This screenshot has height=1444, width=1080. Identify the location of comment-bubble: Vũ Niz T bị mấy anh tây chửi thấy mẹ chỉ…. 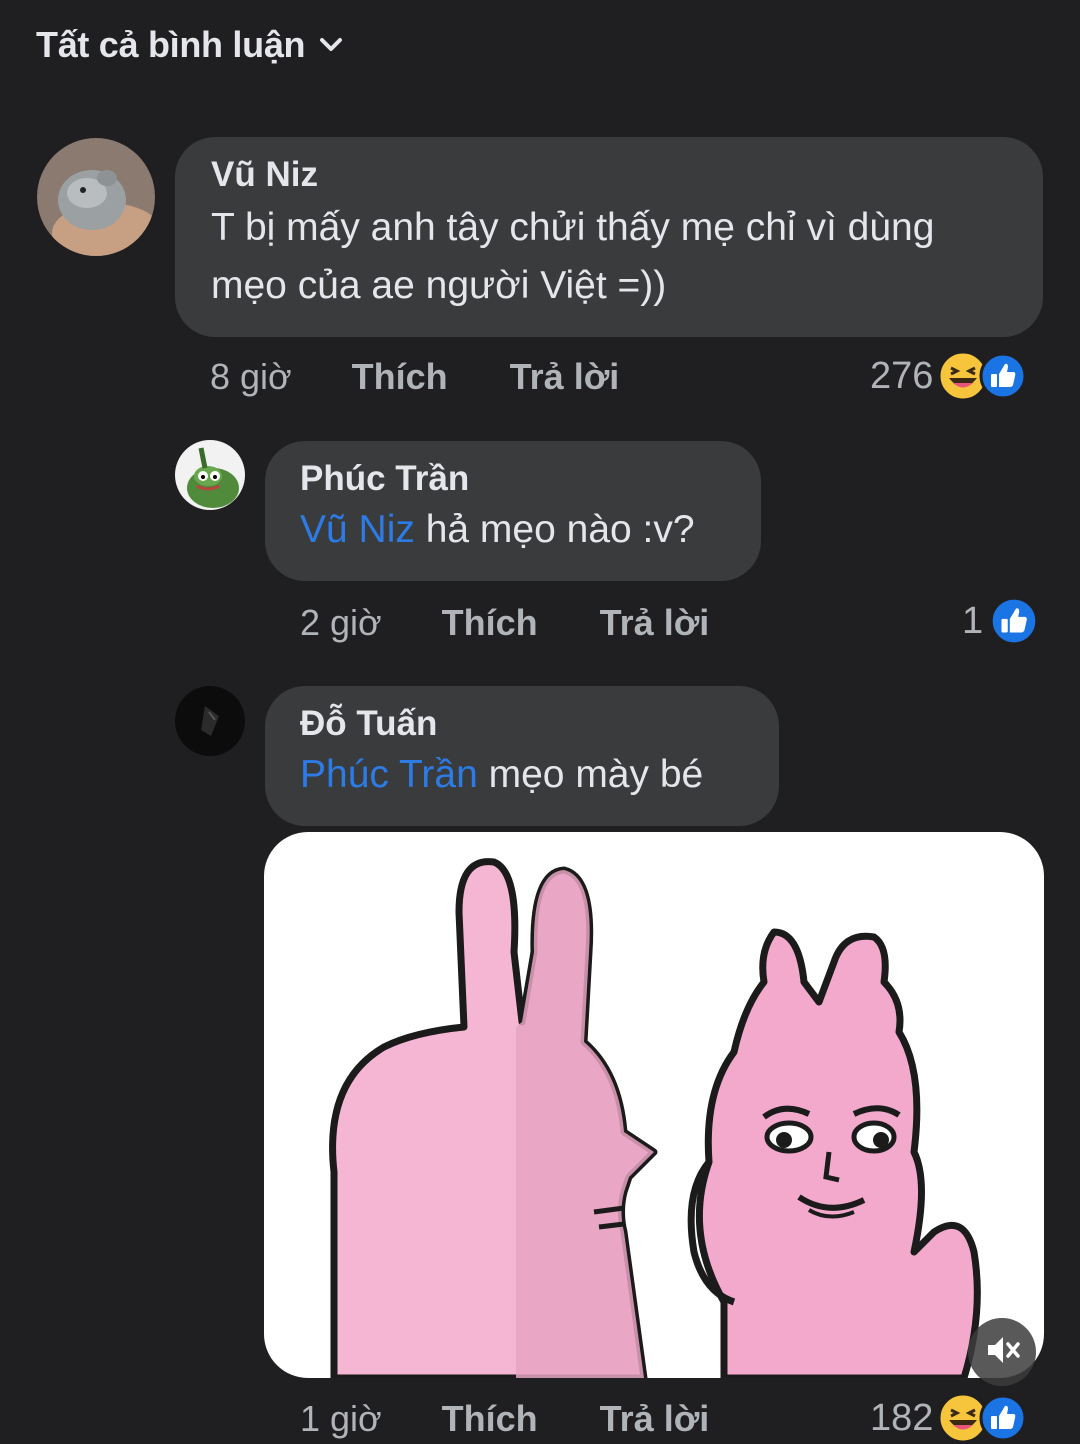
(609, 237).